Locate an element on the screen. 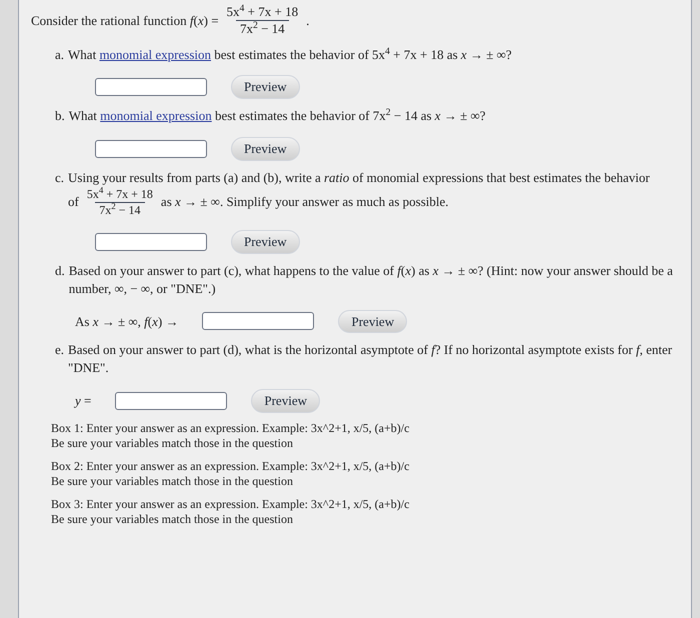 Image resolution: width=700 pixels, height=618 pixels. question-text: Based on your answer to part (c), what happens to the value of f(x) as x → ± ∞? (Hint: now your answer should be a number, ∞, − ∞, or "DNE".) is located at coordinates (371, 280).